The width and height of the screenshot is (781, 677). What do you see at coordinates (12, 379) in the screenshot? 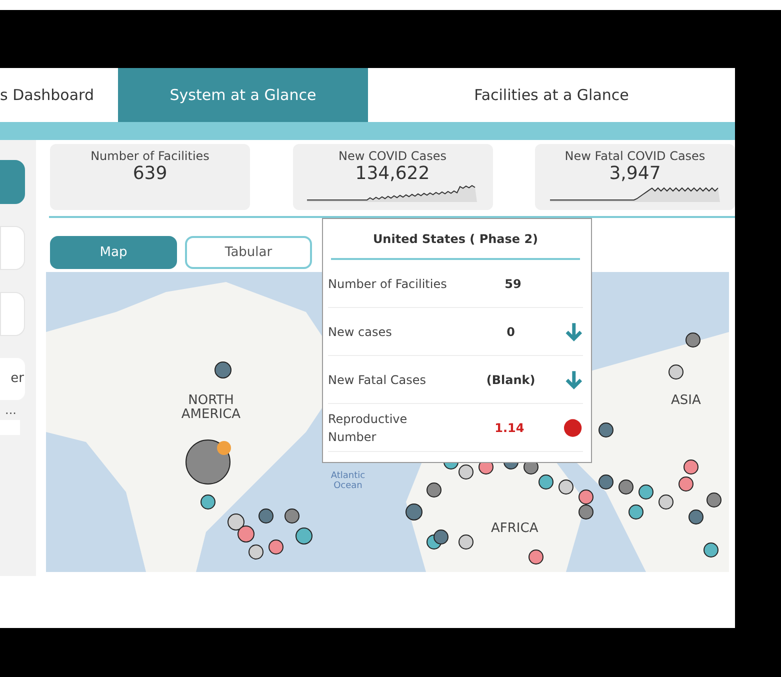
I see `slicer-label: er` at bounding box center [12, 379].